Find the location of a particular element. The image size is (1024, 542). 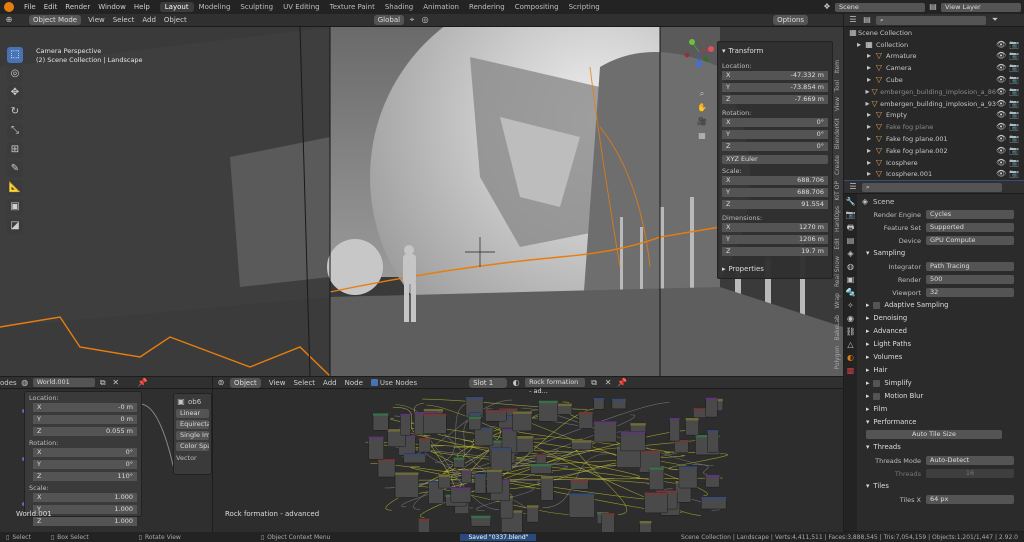

simplify-checkbox is located at coordinates (877, 383).